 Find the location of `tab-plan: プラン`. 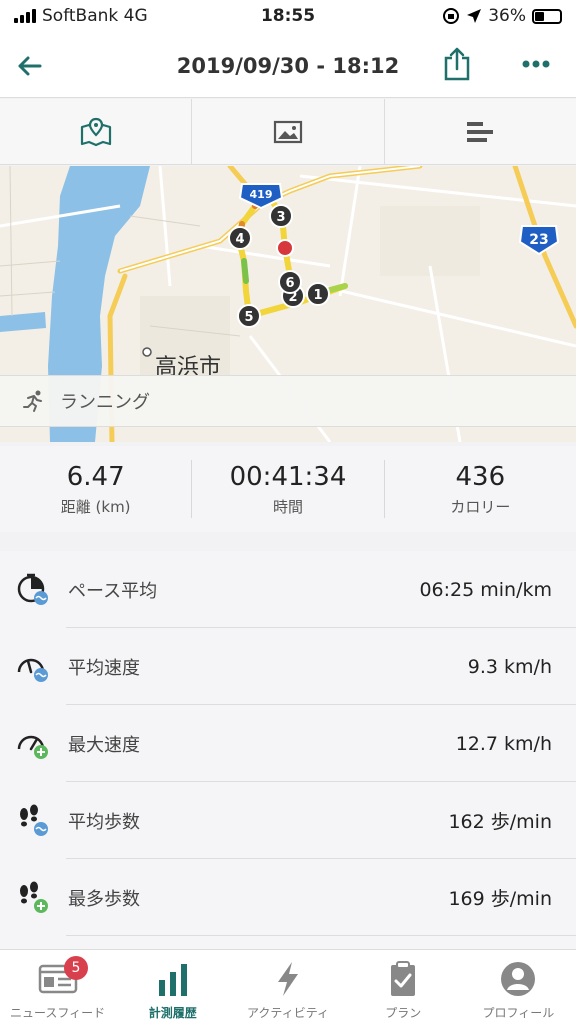

tab-plan: プラン is located at coordinates (403, 987).